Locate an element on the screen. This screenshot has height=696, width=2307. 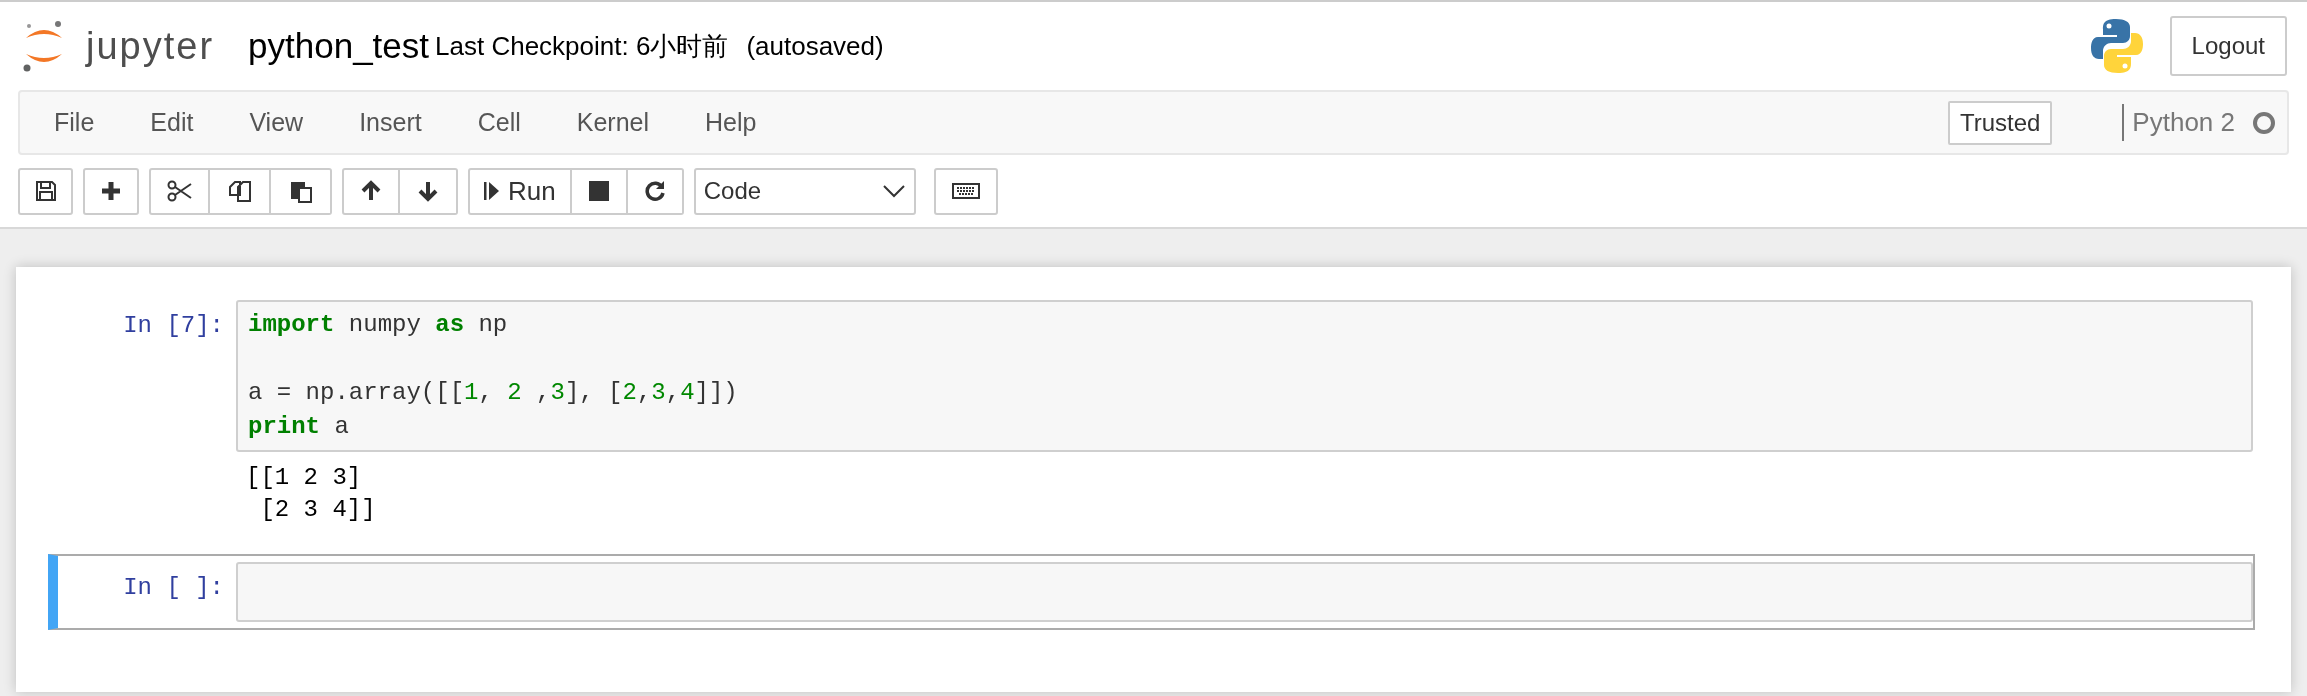
input-prompt: In [ ]: is located at coordinates (173, 588).